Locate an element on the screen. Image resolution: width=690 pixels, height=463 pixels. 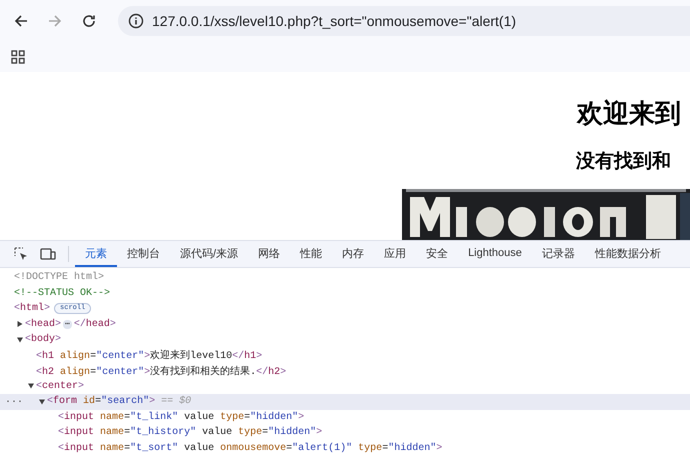
address-bar: 127.0.0.1/xss/level10.php?t_sort="onmousemove="alert(1) is located at coordinates (404, 21).